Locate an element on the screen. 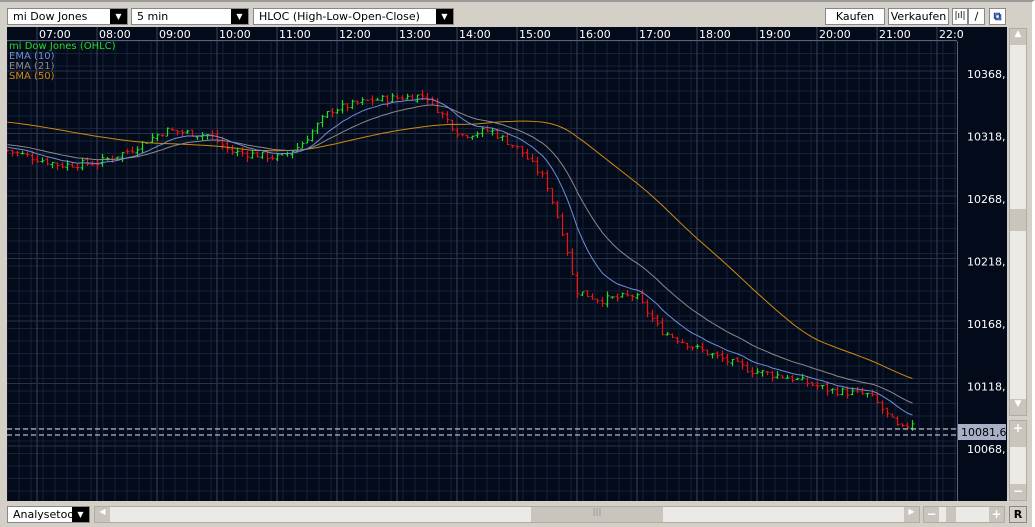 The image size is (1035, 527). price-axis-label: 10168, is located at coordinates (986, 324).